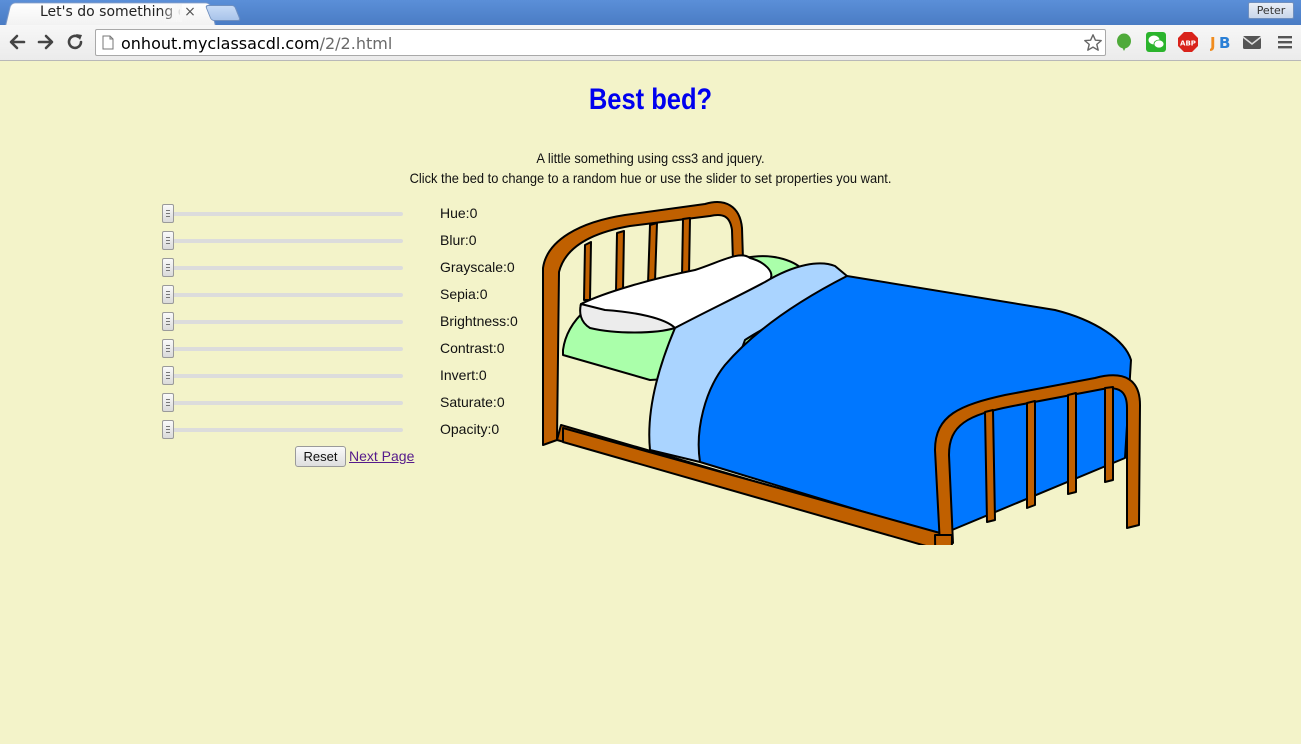 Image resolution: width=1301 pixels, height=744 pixels. Describe the element at coordinates (285, 403) in the screenshot. I see `saturate-slider` at that location.